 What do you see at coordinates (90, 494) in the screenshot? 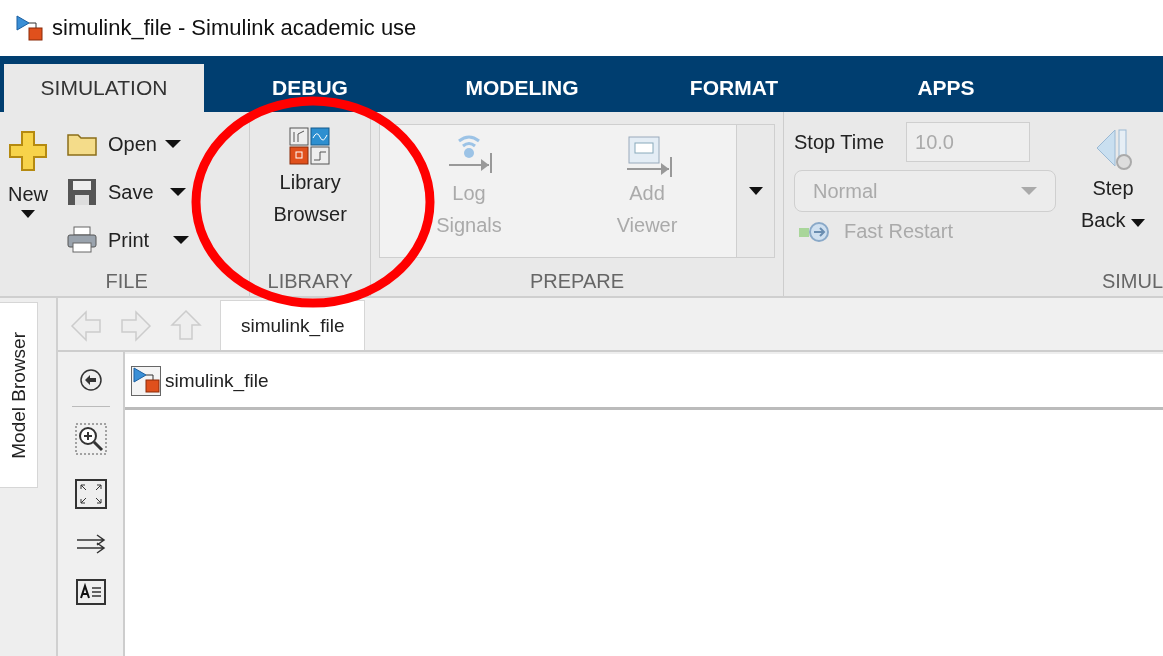
I see `fit-view-icon` at bounding box center [90, 494].